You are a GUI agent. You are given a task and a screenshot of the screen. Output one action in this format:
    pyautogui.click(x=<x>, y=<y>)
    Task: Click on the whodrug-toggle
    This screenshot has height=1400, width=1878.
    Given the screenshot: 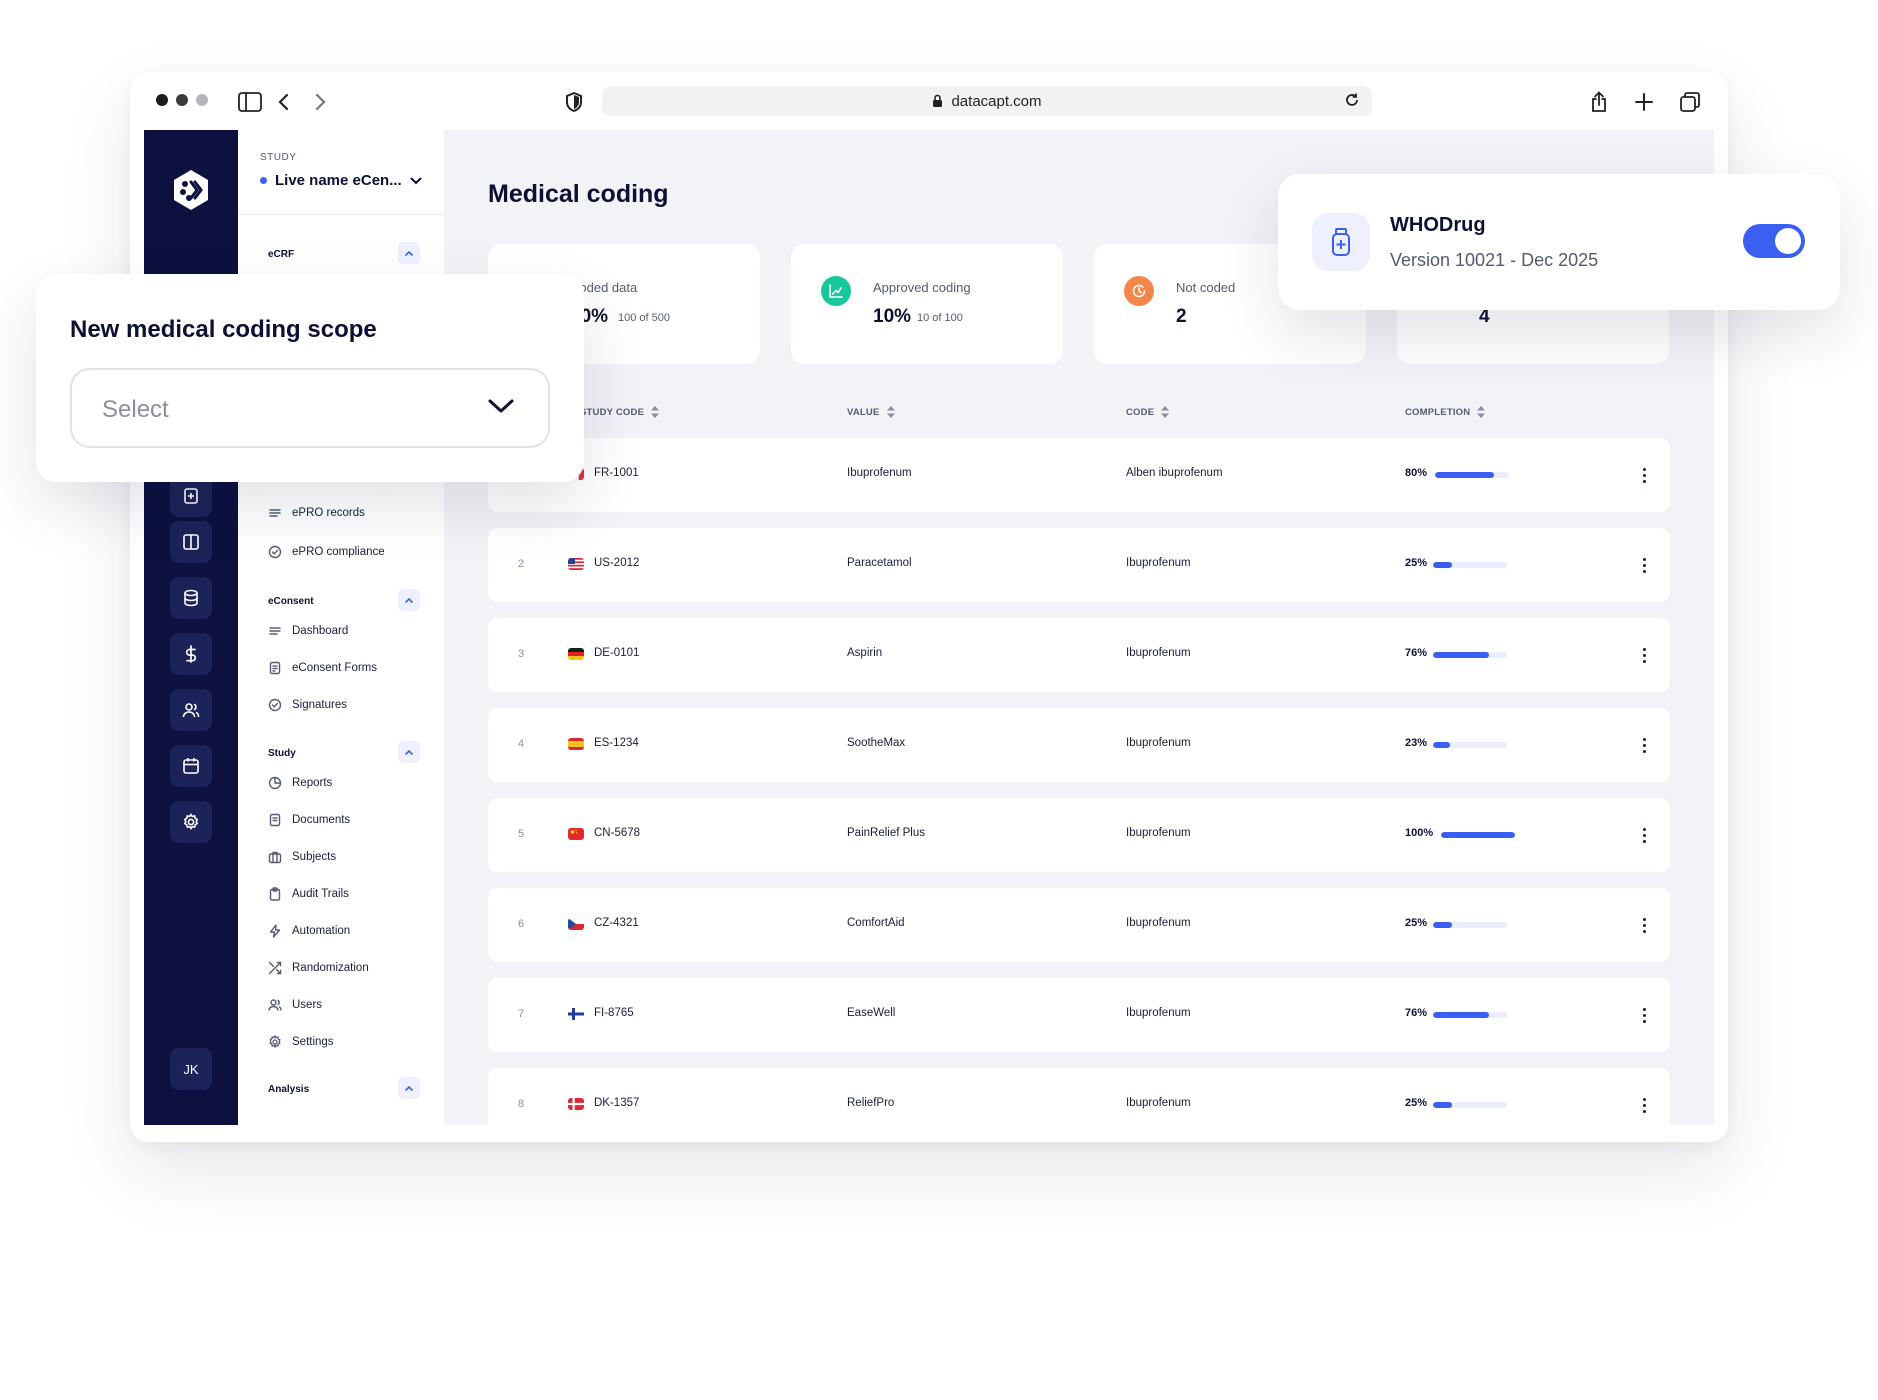 What is the action you would take?
    pyautogui.click(x=1774, y=241)
    